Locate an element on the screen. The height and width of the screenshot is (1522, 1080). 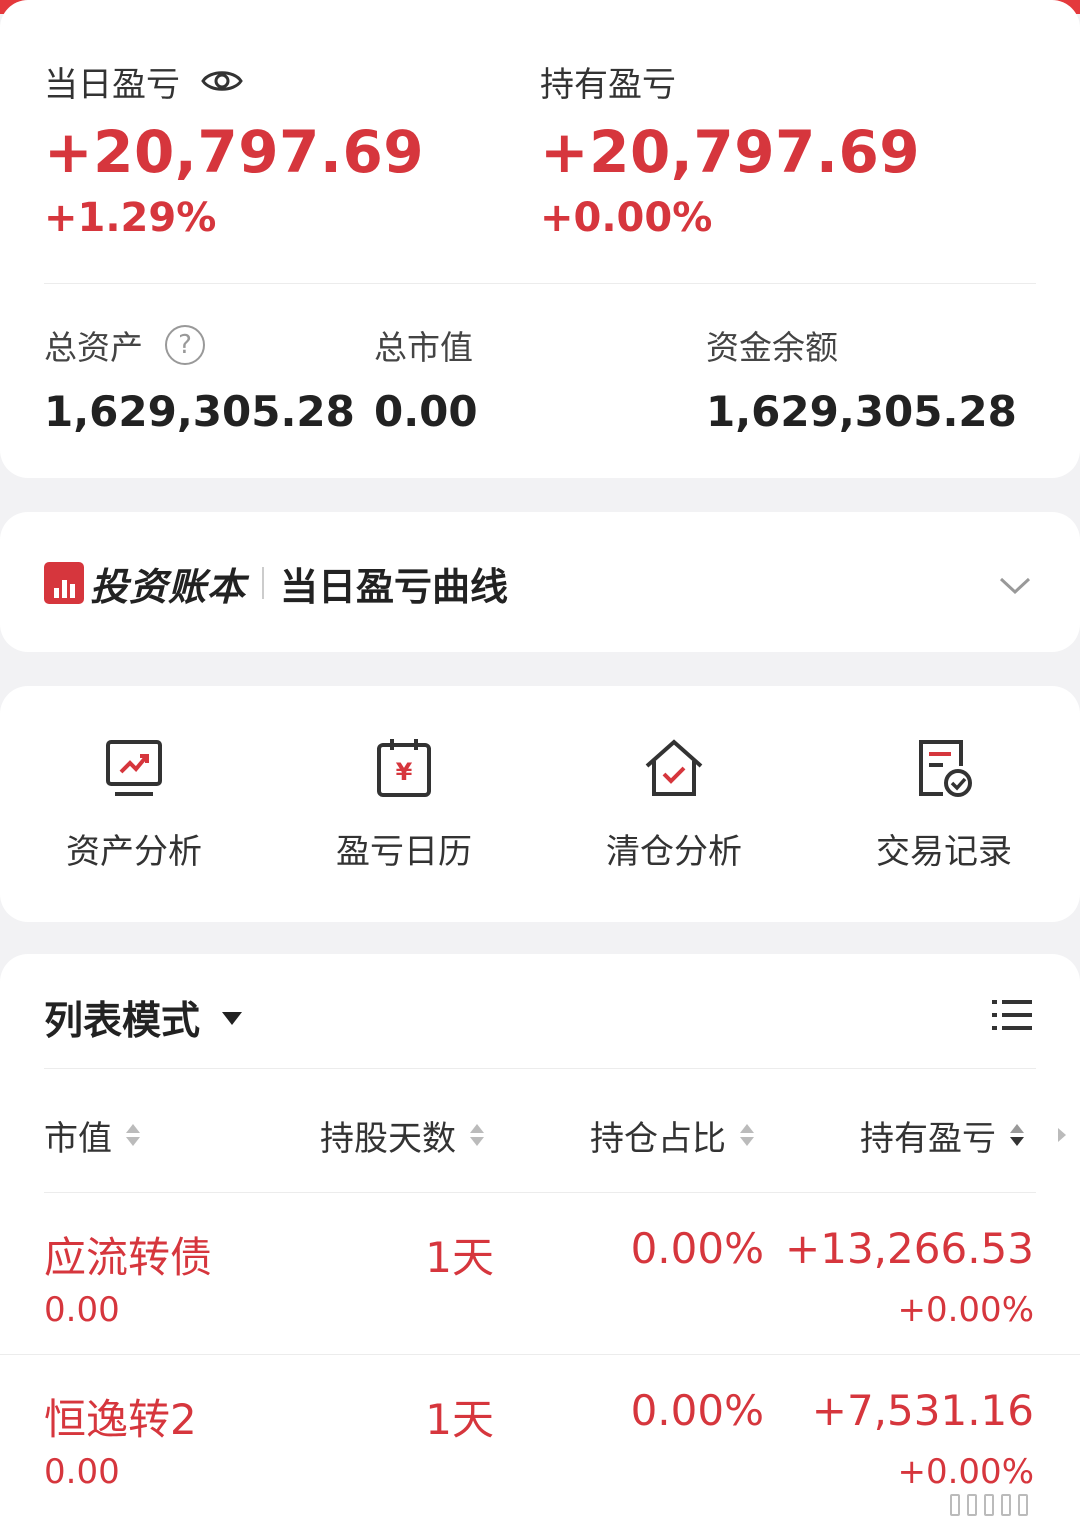
column-header-position-ratio: 持仓占比 is located at coordinates (672, 1135).